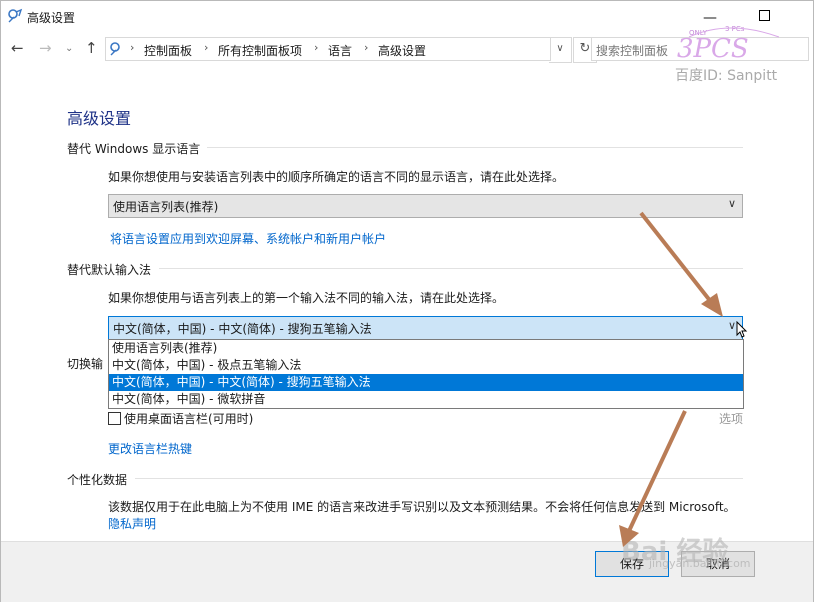 The image size is (814, 603). Describe the element at coordinates (585, 48) in the screenshot. I see `refresh-icon: ↻` at that location.